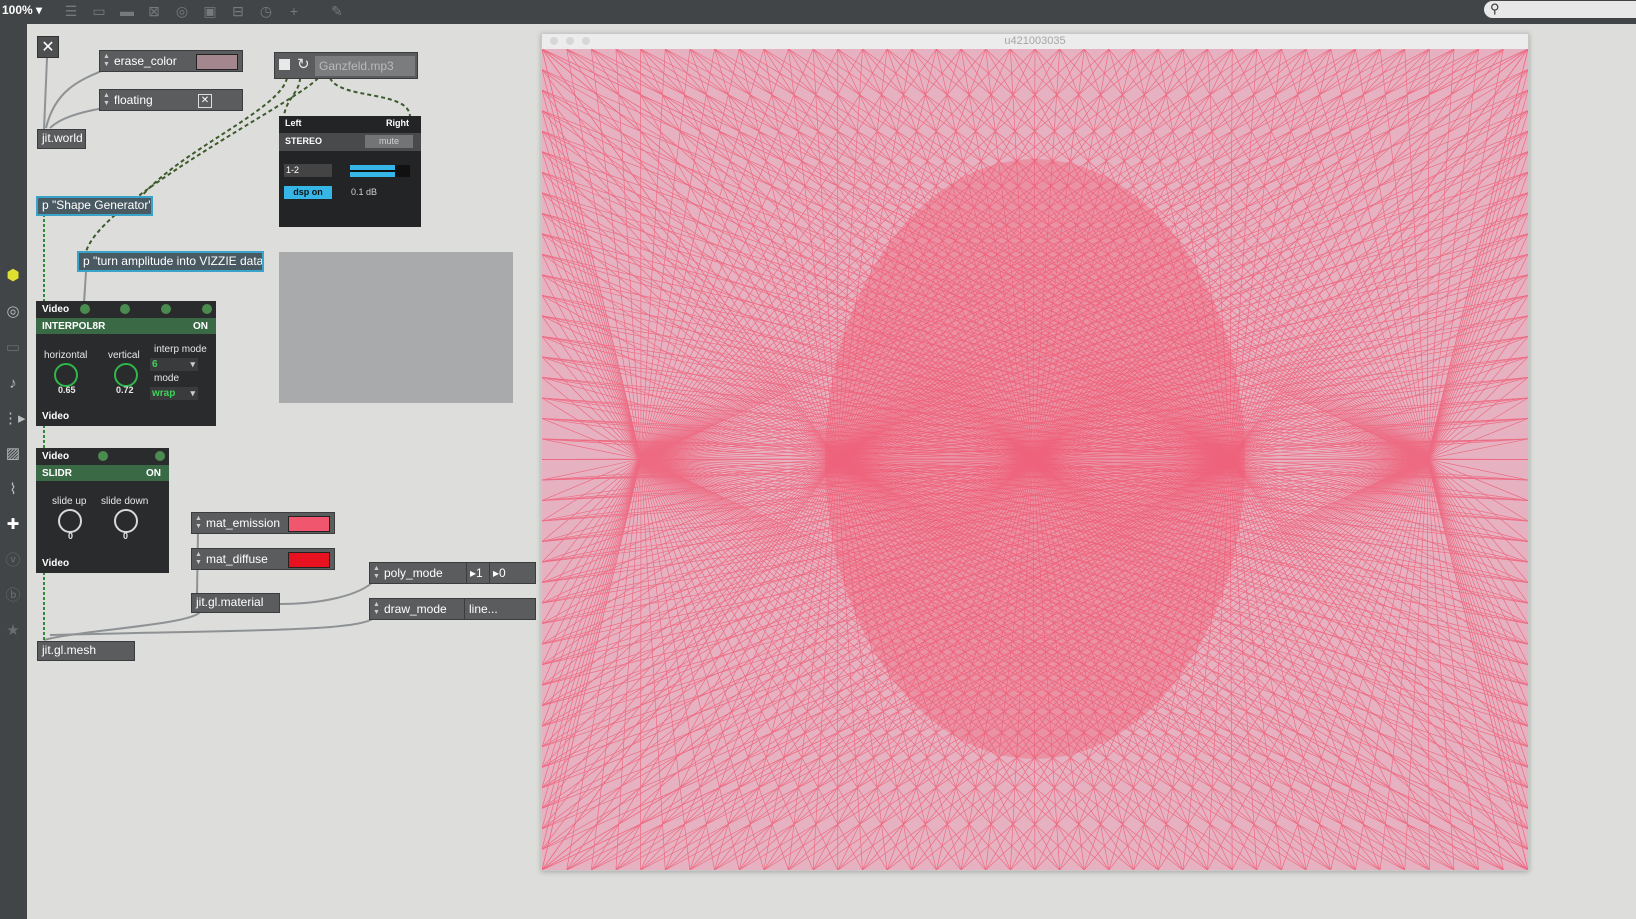 This screenshot has height=919, width=1636. Describe the element at coordinates (126, 536) in the screenshot. I see `slide-down-value: 0` at that location.